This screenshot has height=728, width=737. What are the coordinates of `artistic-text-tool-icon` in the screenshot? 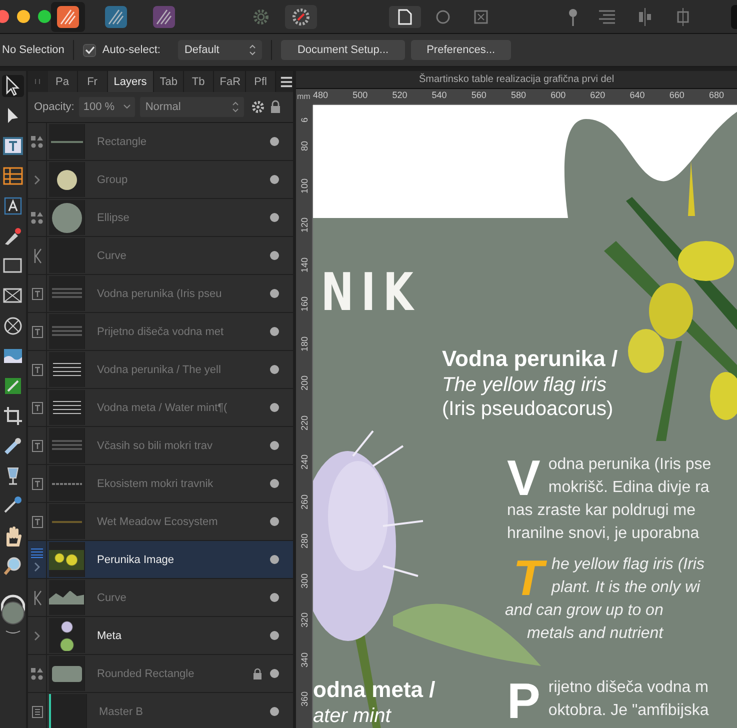 It's located at (13, 206).